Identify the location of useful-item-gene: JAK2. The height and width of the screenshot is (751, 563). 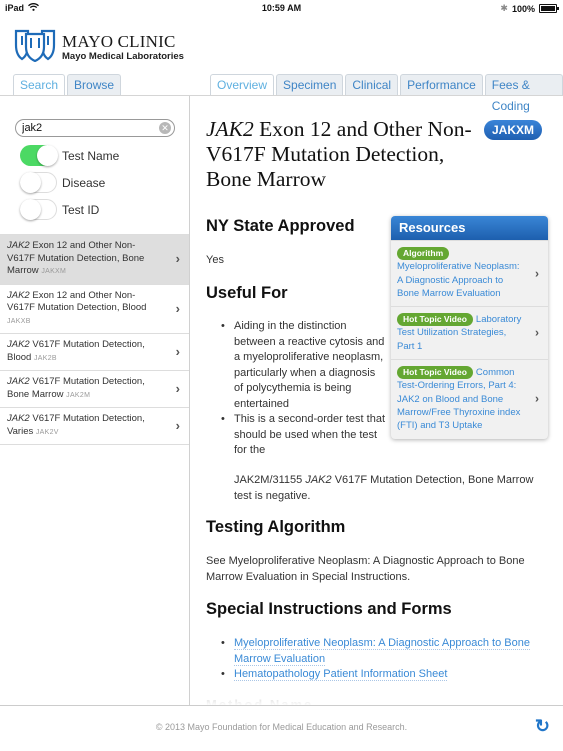
(318, 480).